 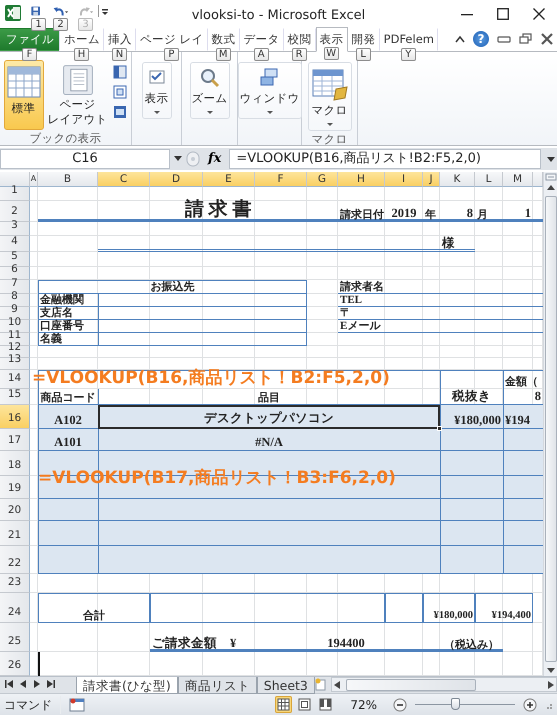 What do you see at coordinates (523, 379) in the screenshot?
I see `table-cell: 金額（` at bounding box center [523, 379].